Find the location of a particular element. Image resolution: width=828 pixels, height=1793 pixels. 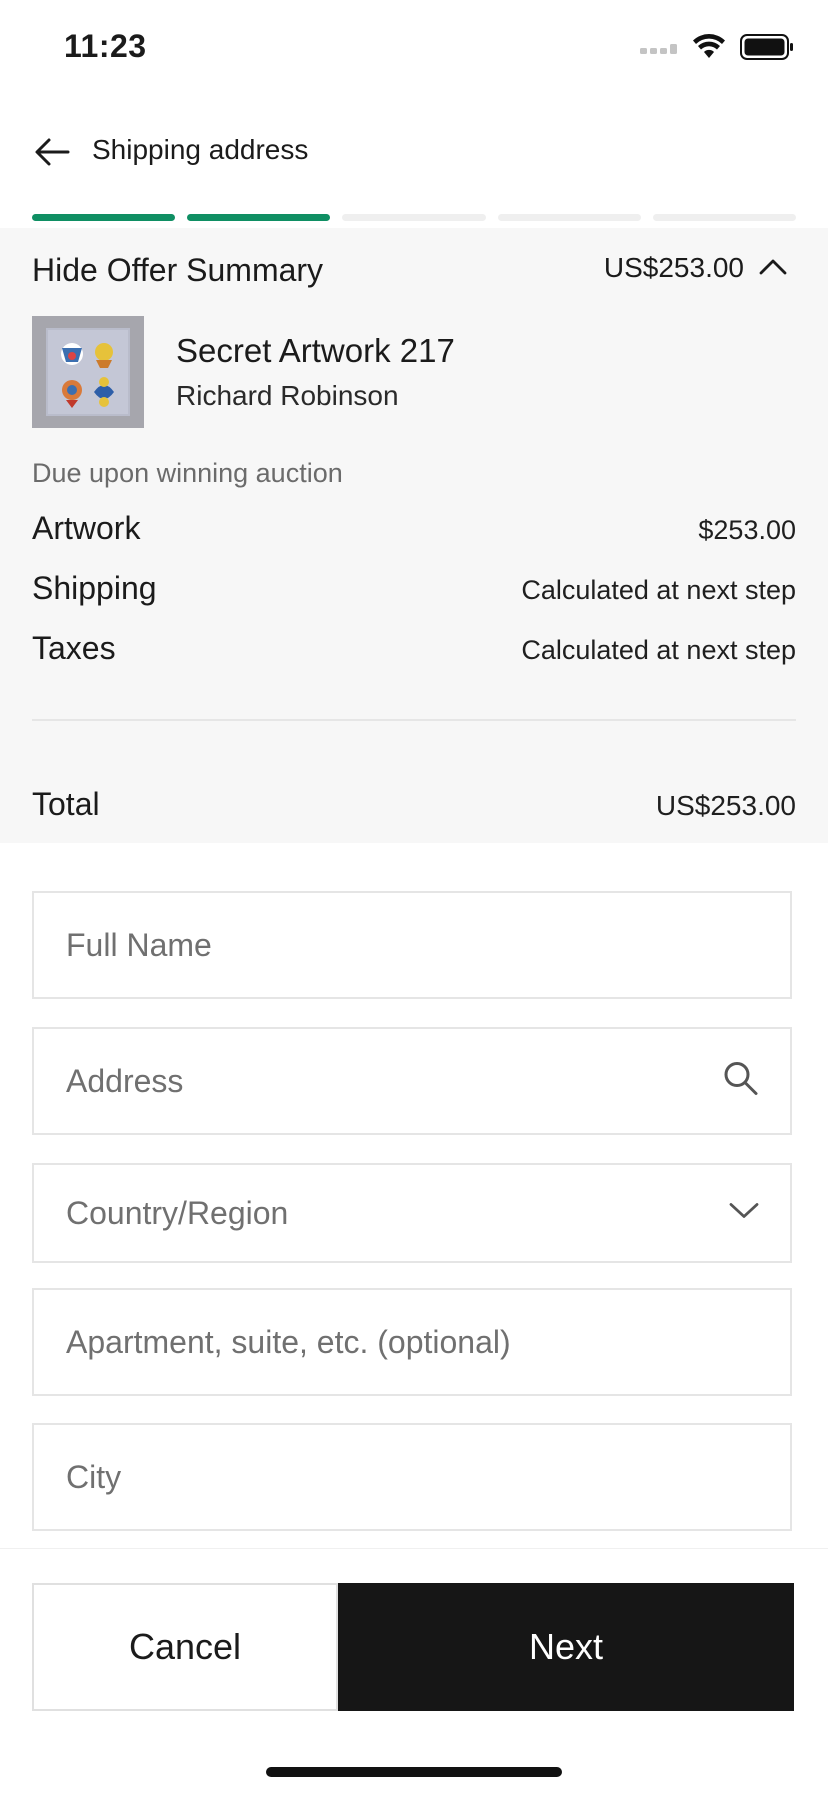

summary-collapse-toggle: US$253.00 is located at coordinates (696, 268).